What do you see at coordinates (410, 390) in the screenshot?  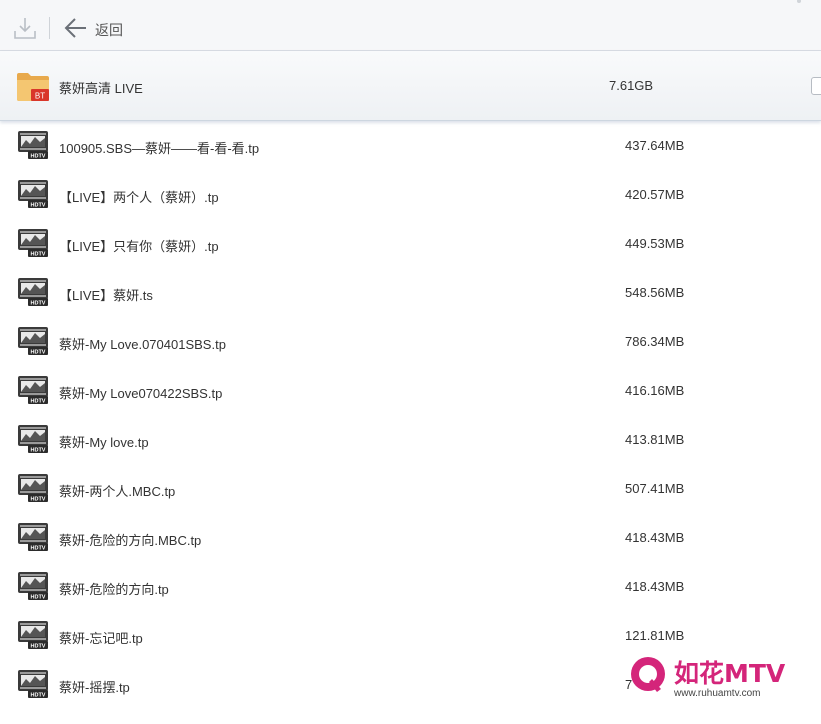 I see `file-row: HDTV 蔡妍-My Love070422SBS.tp 416.16MB` at bounding box center [410, 390].